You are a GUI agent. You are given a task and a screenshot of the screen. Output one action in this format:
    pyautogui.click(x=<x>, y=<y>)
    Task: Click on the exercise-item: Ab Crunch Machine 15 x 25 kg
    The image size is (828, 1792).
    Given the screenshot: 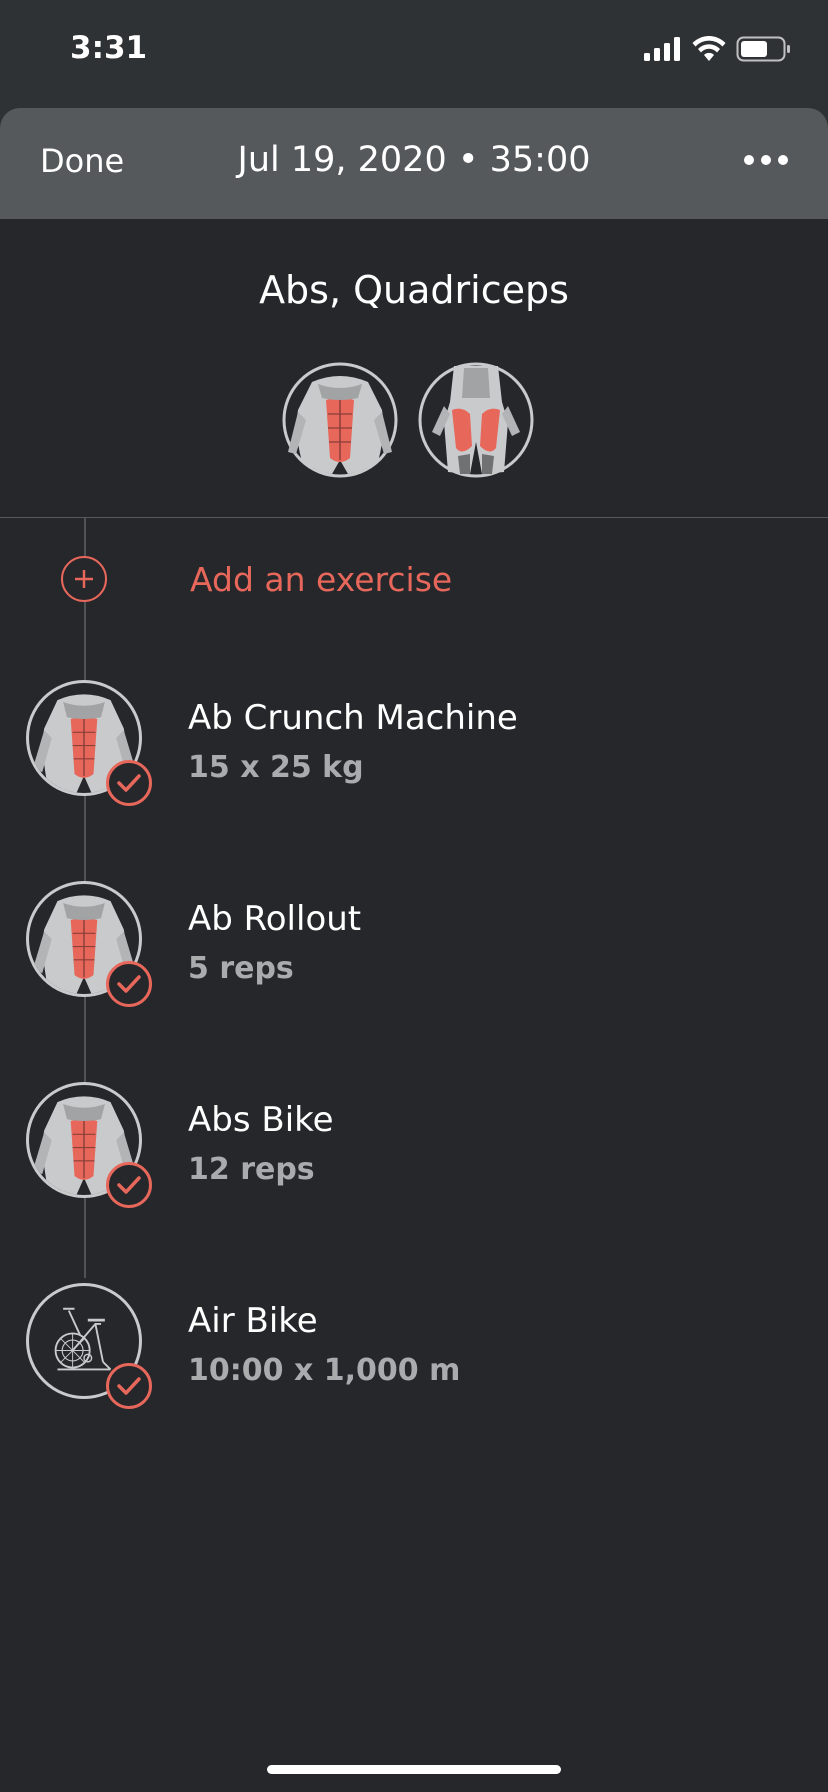 What is the action you would take?
    pyautogui.click(x=414, y=745)
    